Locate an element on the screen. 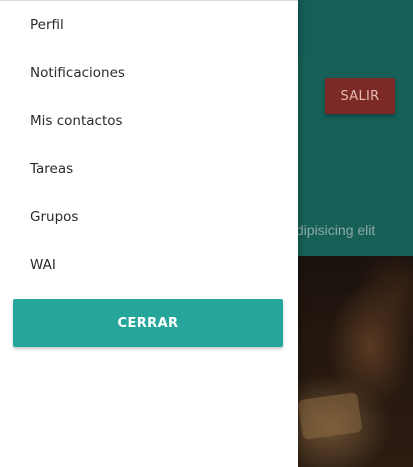 This screenshot has width=413, height=467. drawer-item-wai: WAI is located at coordinates (149, 264).